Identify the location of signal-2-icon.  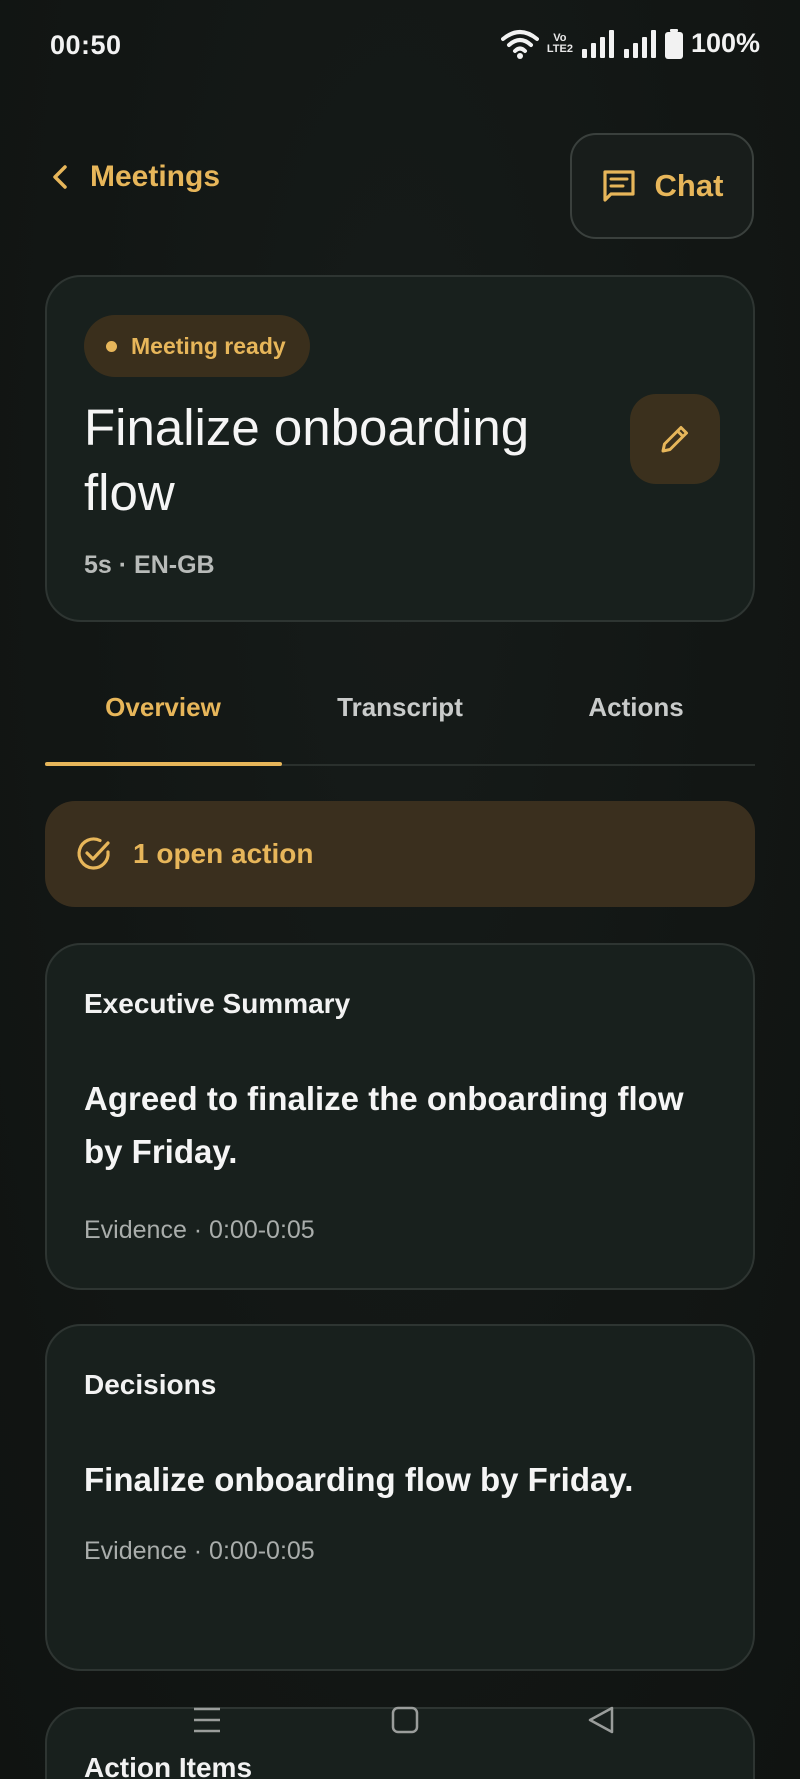
(639, 43).